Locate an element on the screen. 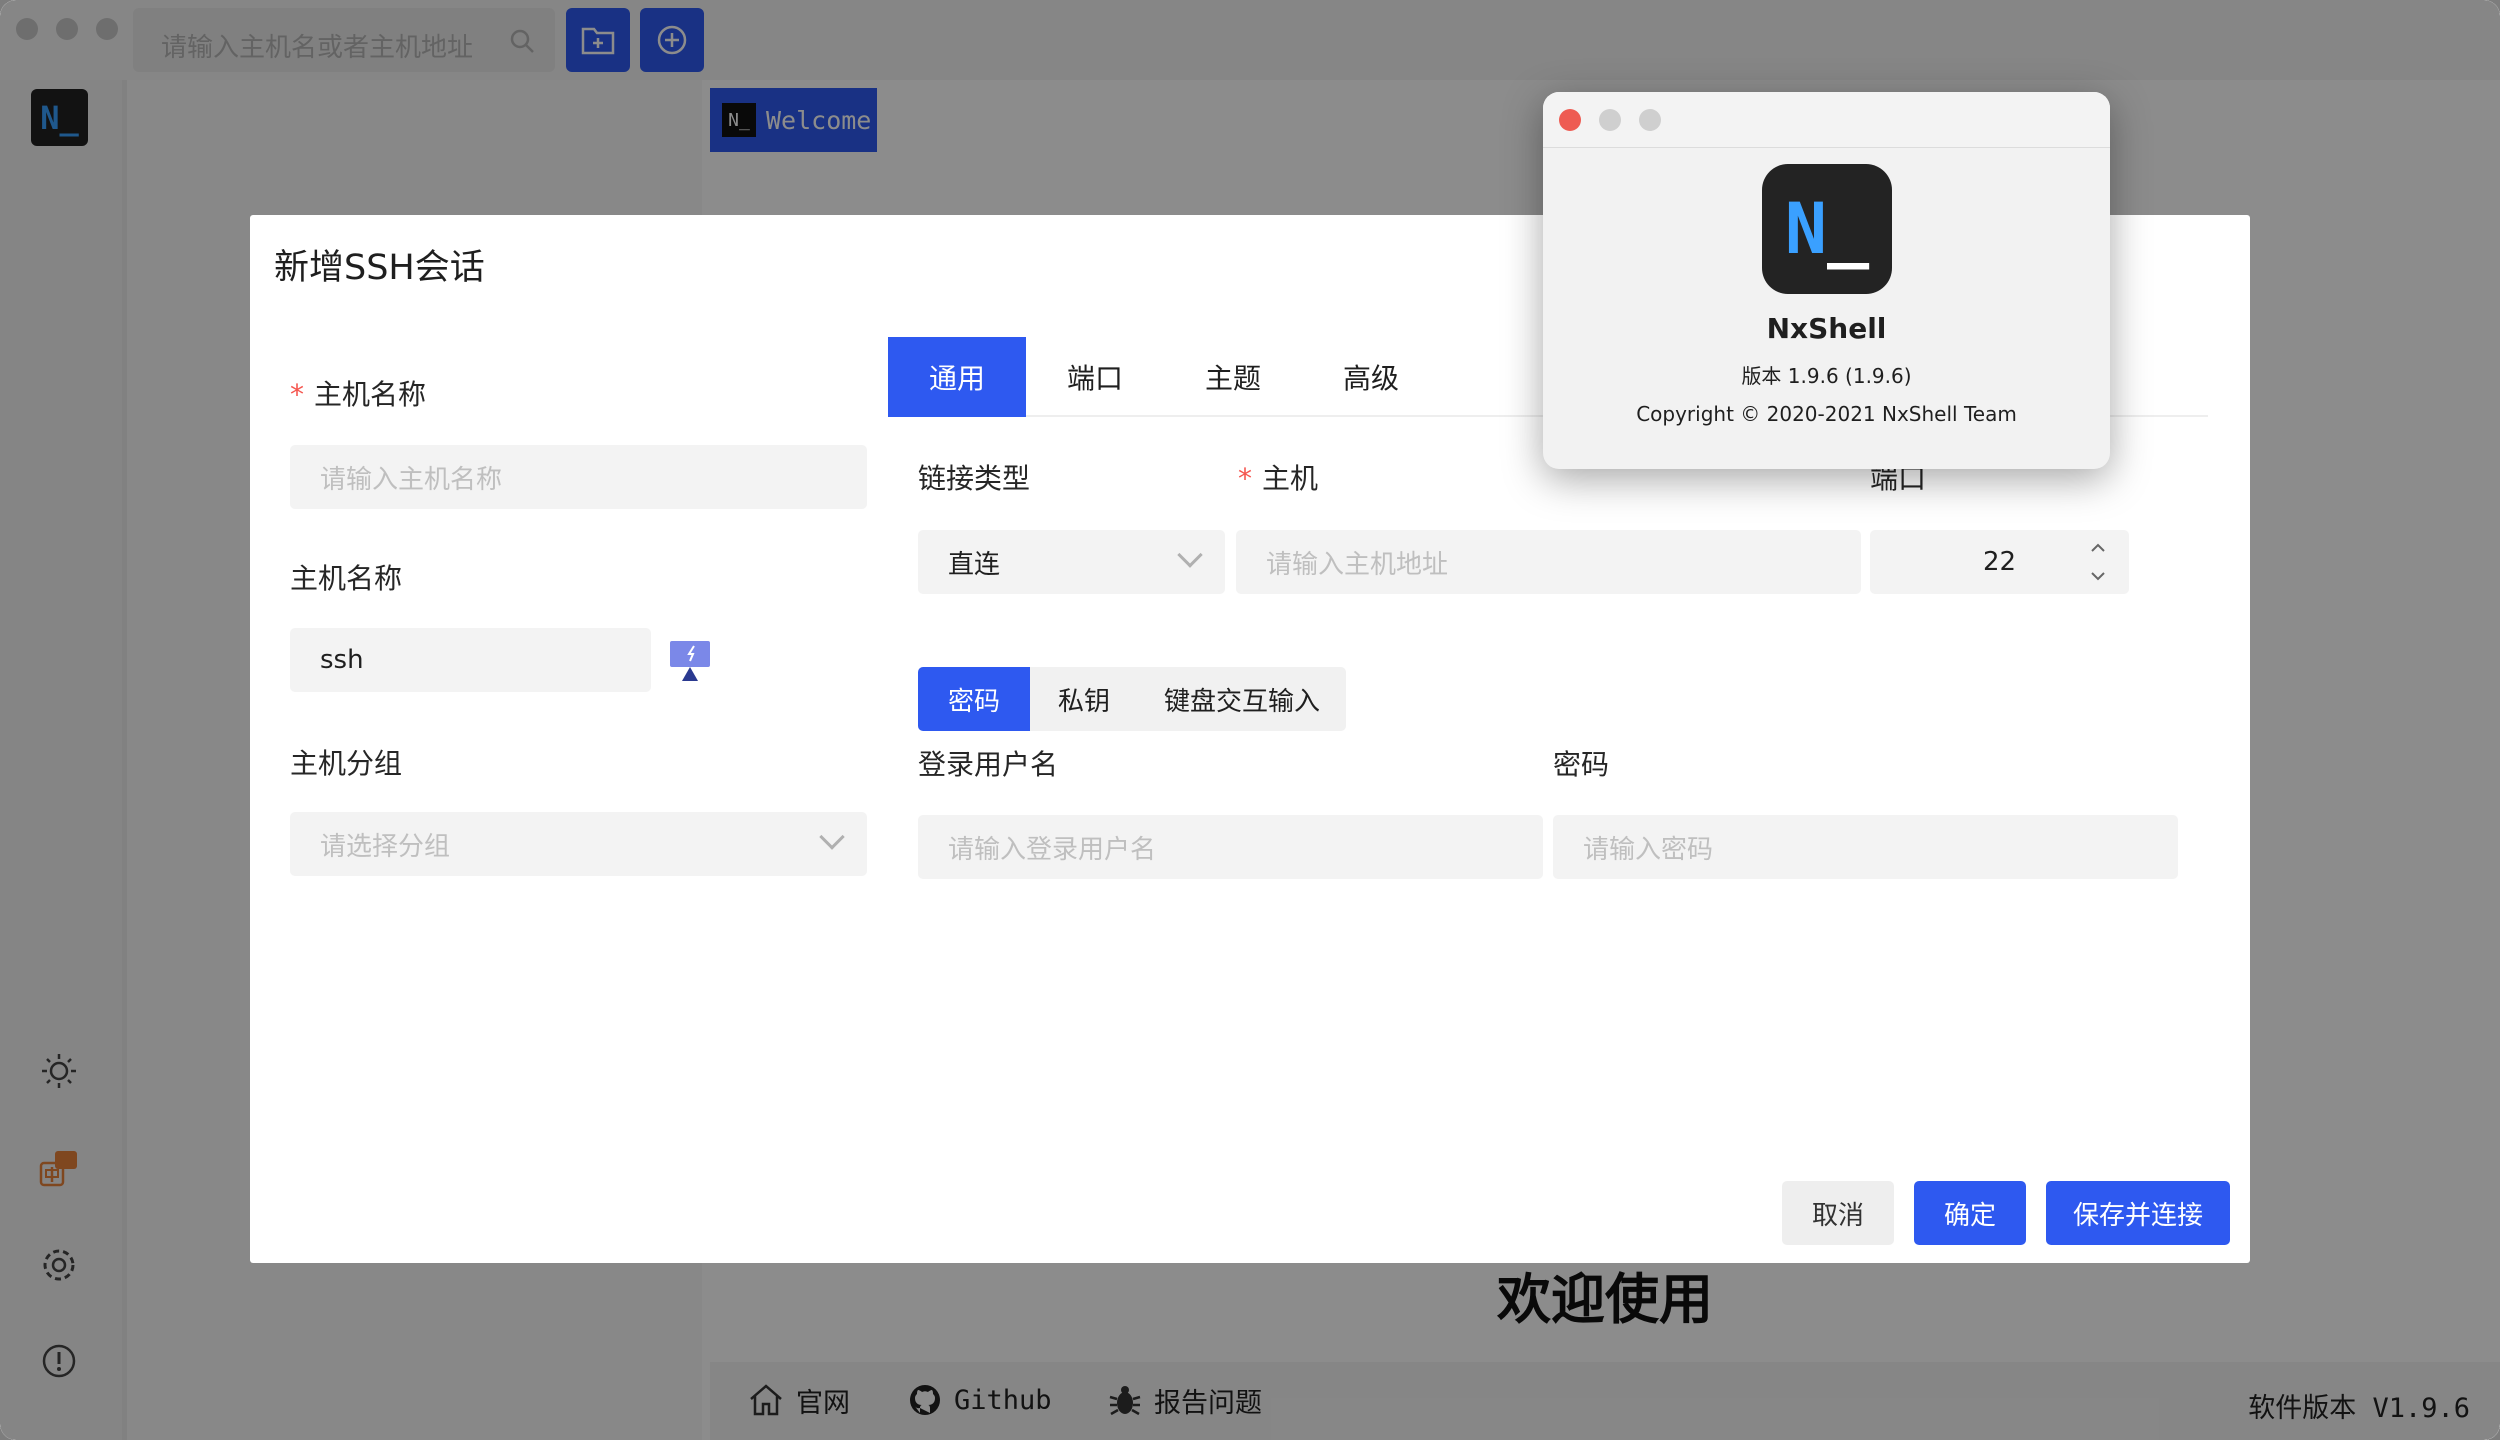 This screenshot has height=1440, width=2500. tab-general: 通用 is located at coordinates (957, 377).